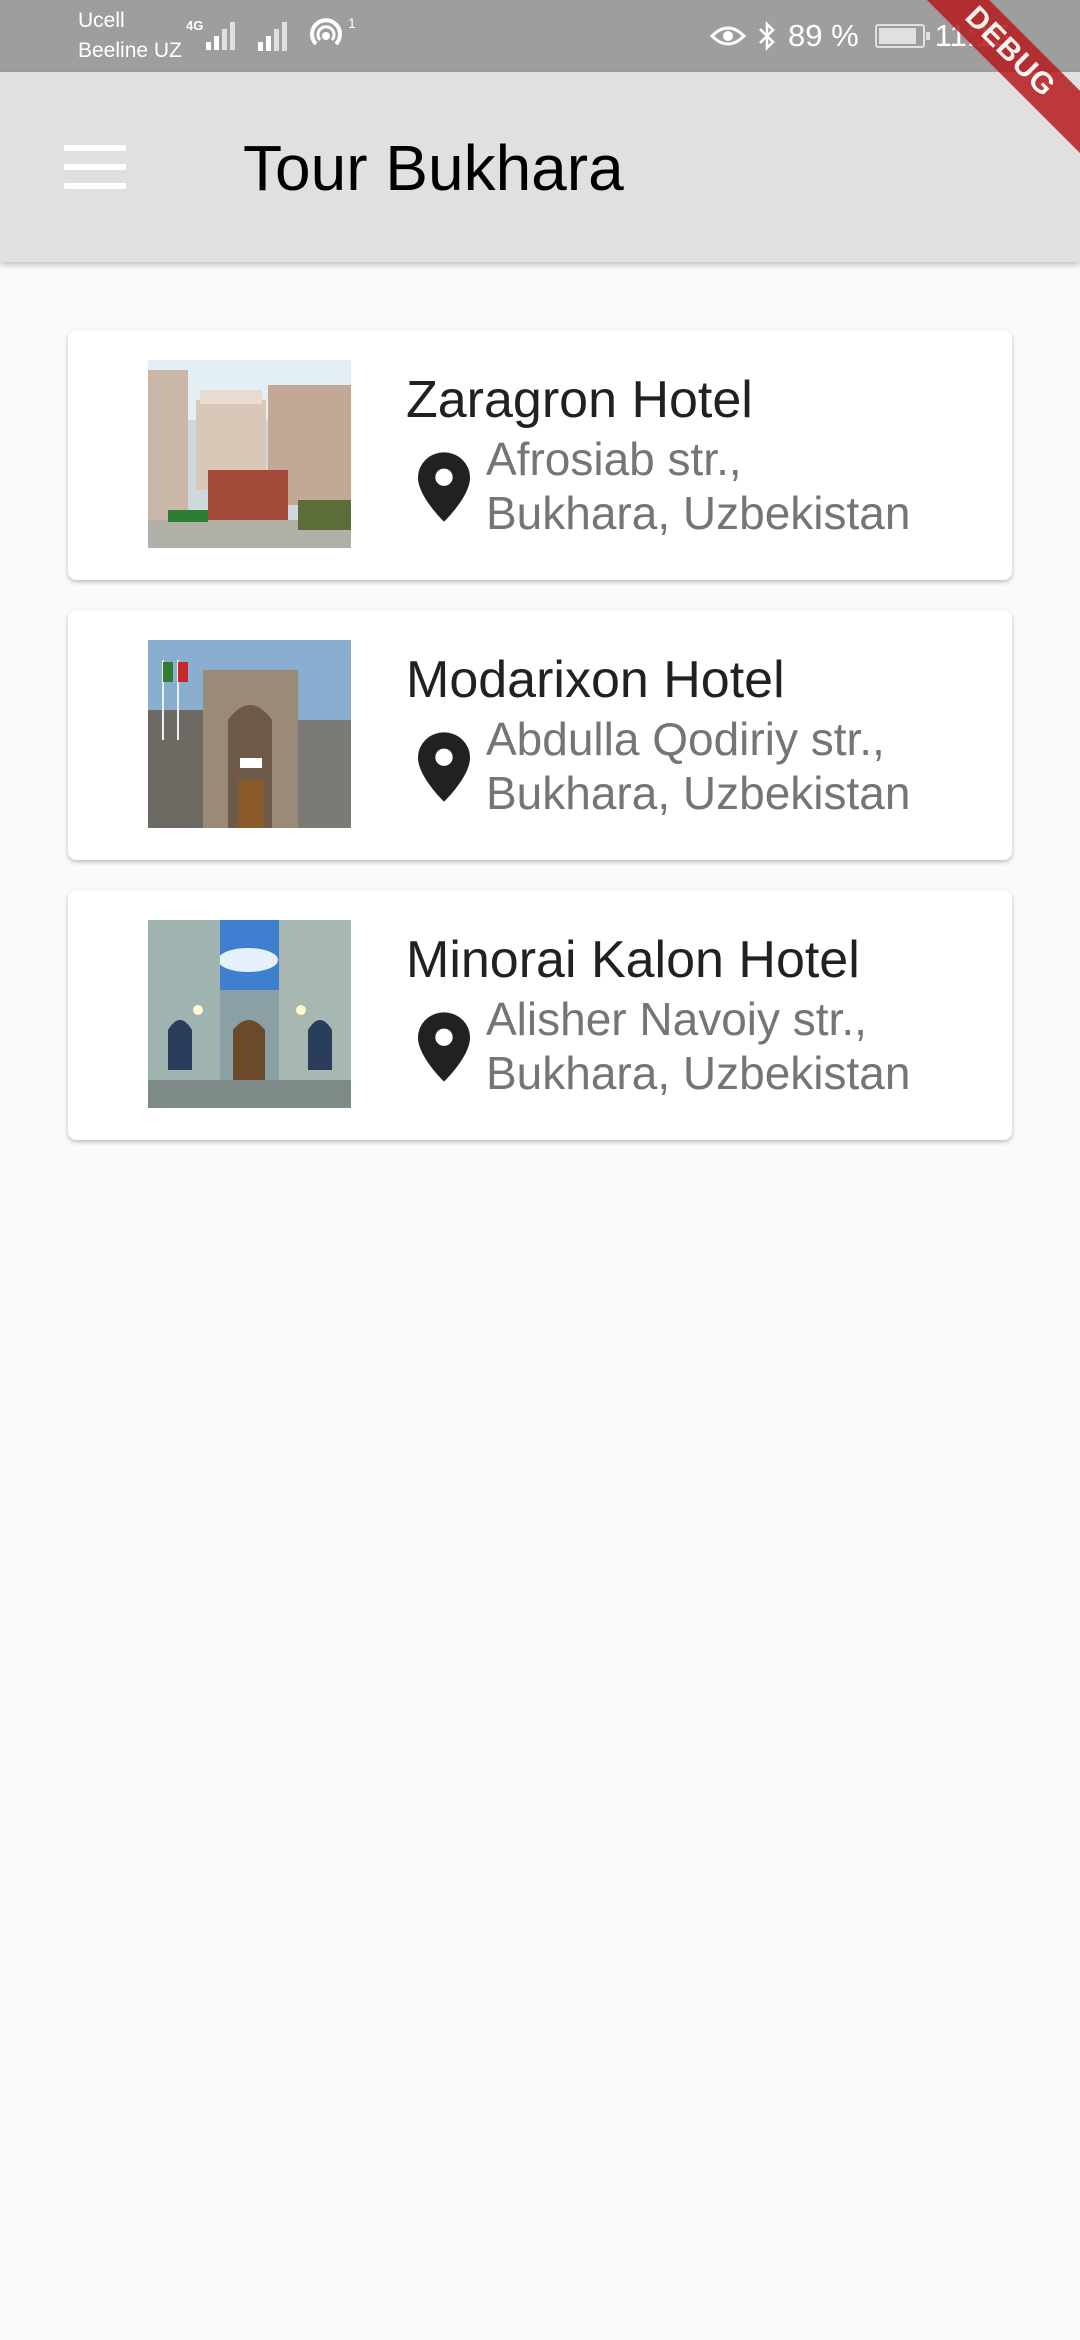 The height and width of the screenshot is (2340, 1080). I want to click on hotel-name: Modarixon Hotel, so click(595, 680).